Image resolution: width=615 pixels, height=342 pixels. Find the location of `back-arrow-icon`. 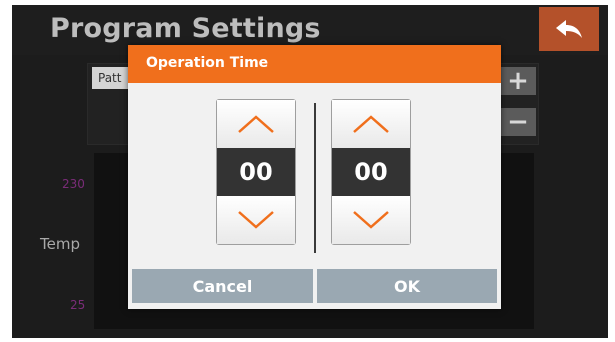

back-arrow-icon is located at coordinates (569, 29).